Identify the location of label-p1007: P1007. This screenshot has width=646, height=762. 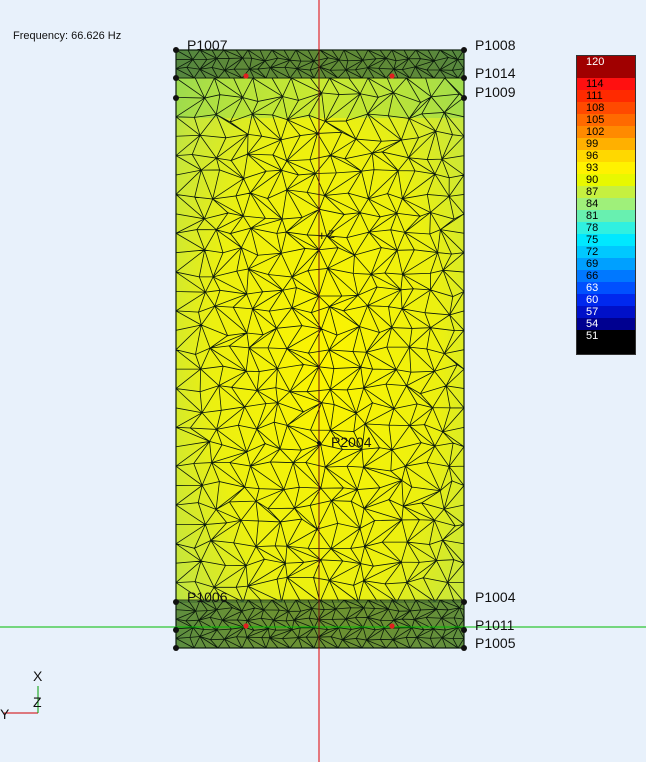
(207, 45).